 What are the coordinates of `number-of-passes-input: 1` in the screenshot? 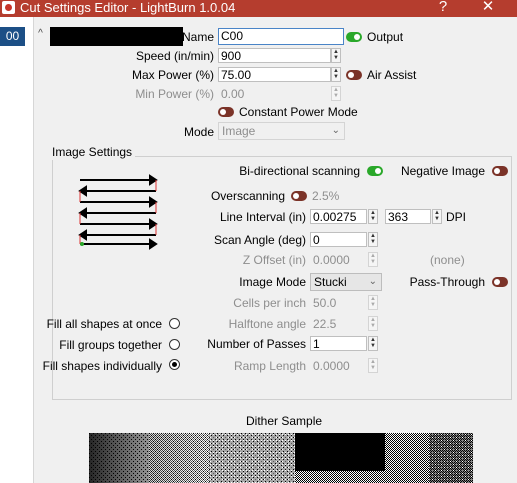 It's located at (338, 343).